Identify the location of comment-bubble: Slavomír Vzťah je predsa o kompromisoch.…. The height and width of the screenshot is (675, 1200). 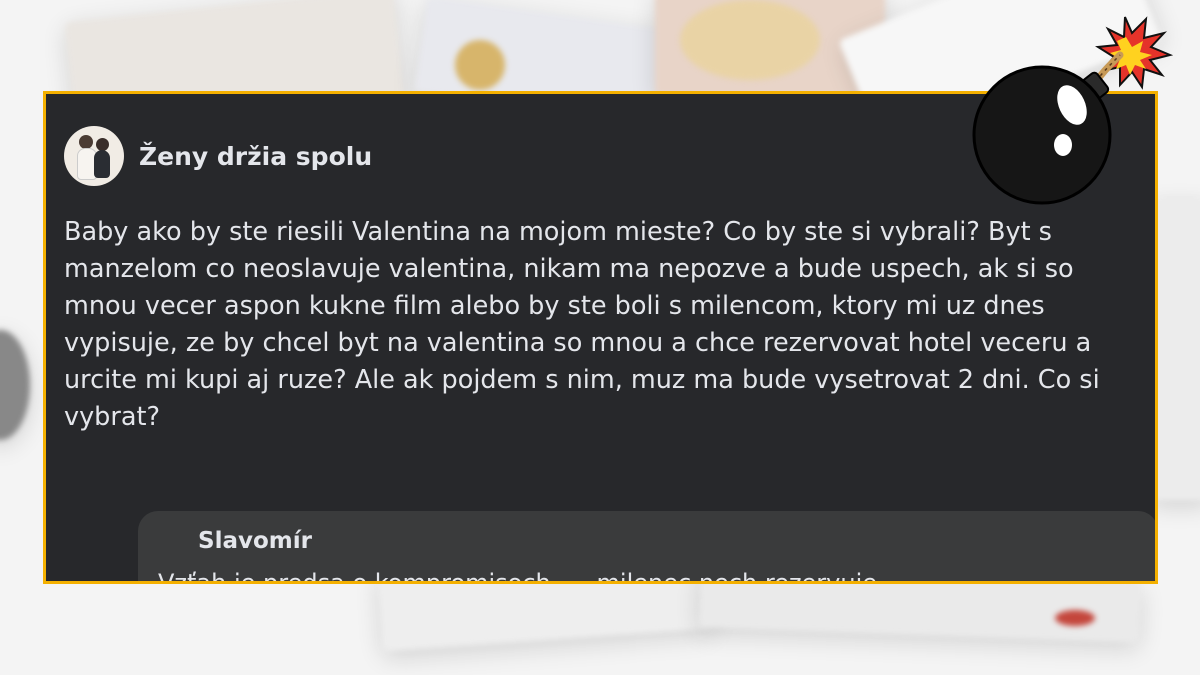
(646, 547).